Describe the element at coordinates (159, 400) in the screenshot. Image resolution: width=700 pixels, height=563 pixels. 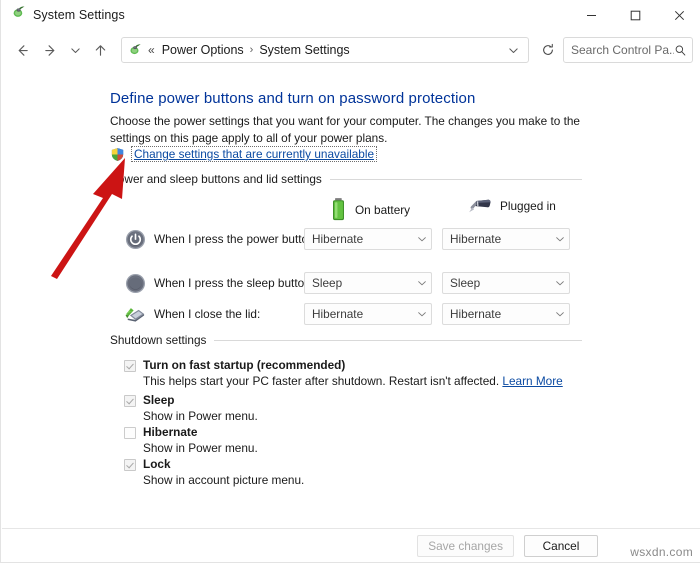
I see `checkbox-label-sleep: Sleep` at that location.